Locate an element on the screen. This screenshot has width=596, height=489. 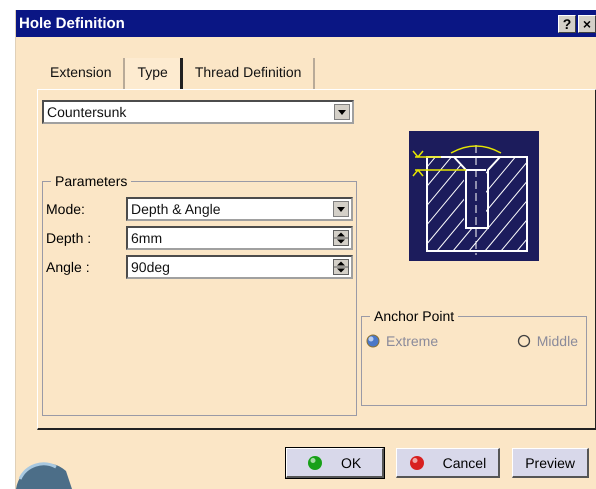
help-button: ? is located at coordinates (567, 23).